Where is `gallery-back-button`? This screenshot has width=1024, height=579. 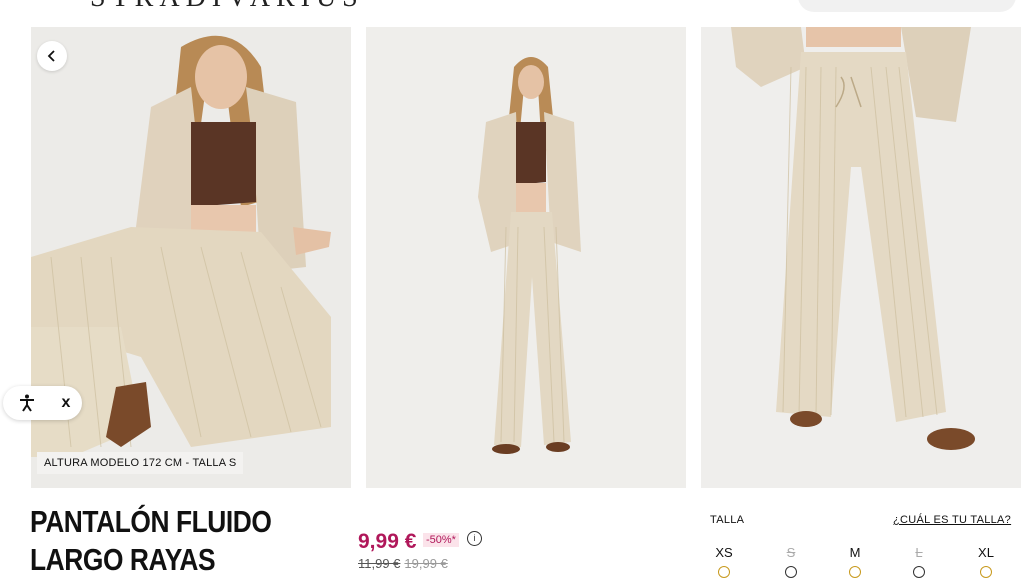 gallery-back-button is located at coordinates (52, 56).